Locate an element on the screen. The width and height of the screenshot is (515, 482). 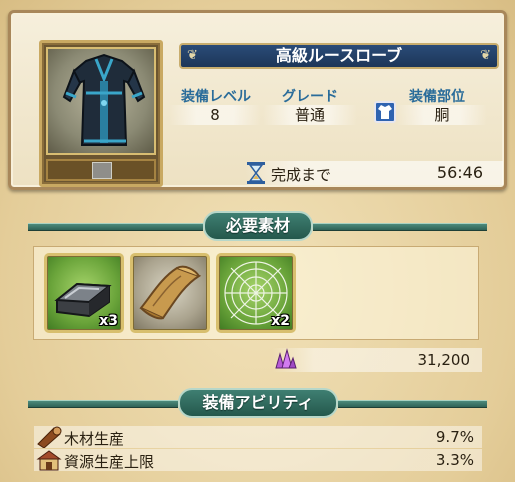
item-title-bar: ❦ 高級ルースローブ ❦ is located at coordinates (339, 56).